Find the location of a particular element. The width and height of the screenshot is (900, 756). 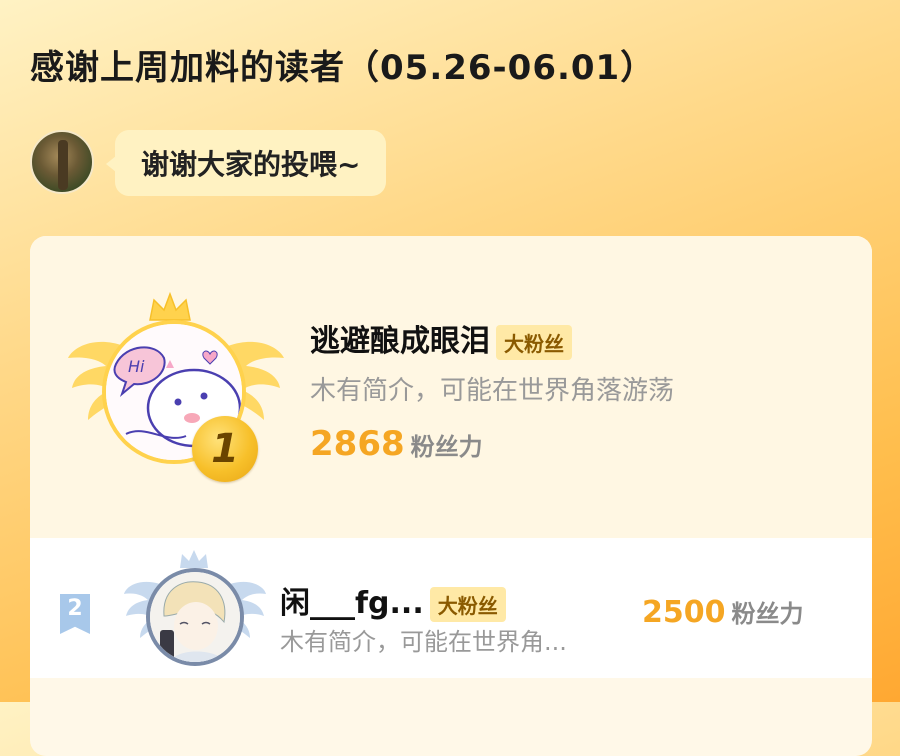

rank1-score: 2868 粉丝力 is located at coordinates (396, 444).